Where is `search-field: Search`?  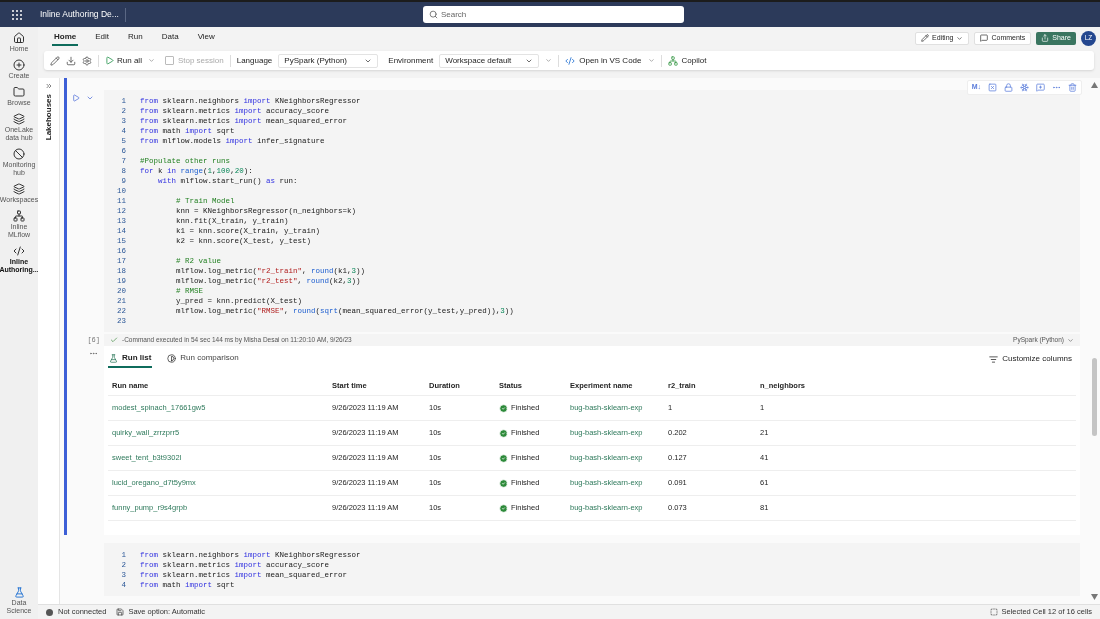 search-field: Search is located at coordinates (553, 14).